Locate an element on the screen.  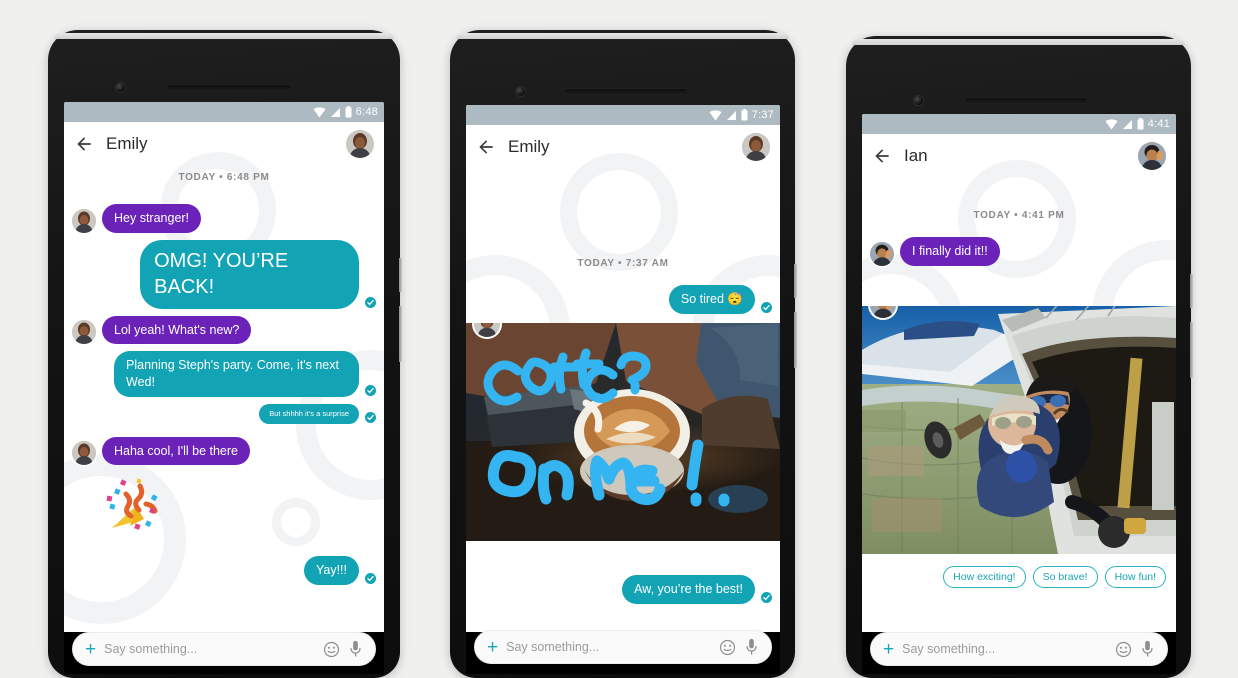
day-stamp: TODAY • 7:37 AM is located at coordinates (623, 263).